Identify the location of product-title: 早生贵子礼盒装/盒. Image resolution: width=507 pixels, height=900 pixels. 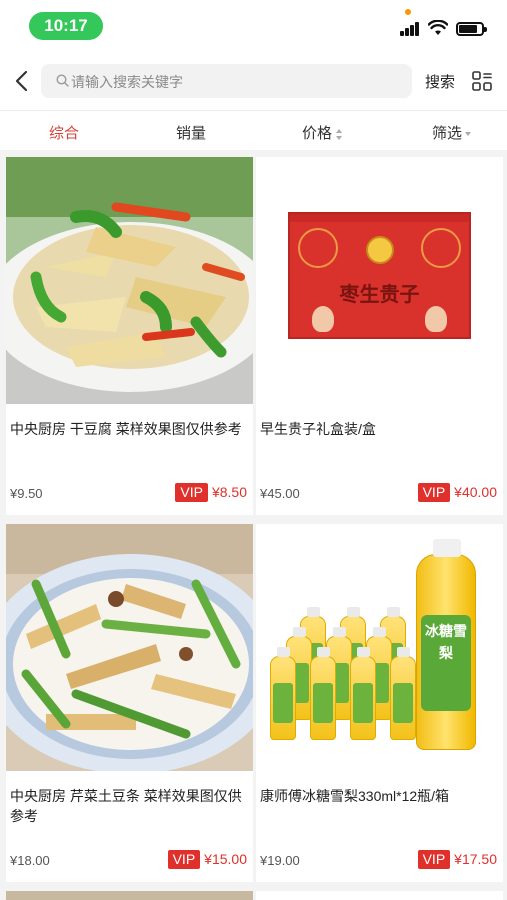
(318, 429).